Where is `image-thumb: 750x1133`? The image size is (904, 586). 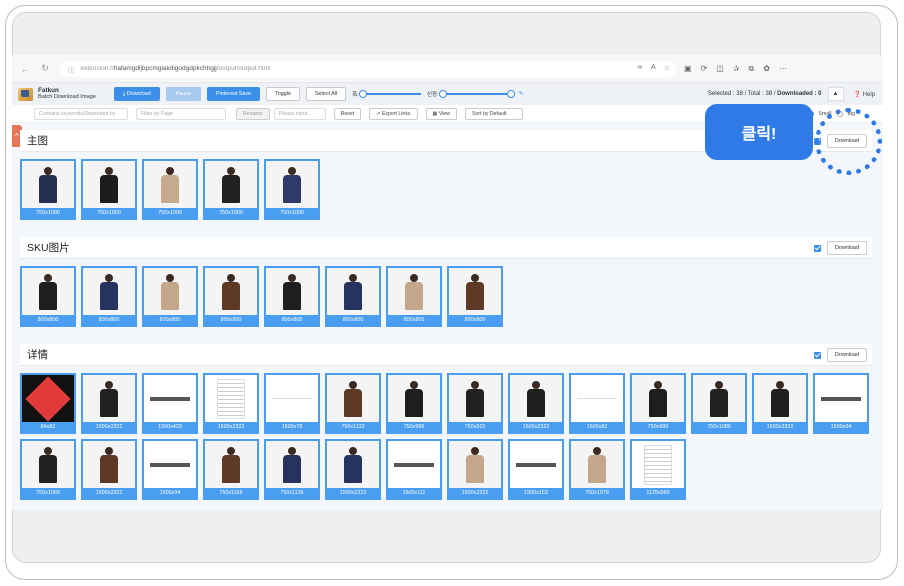 image-thumb: 750x1133 is located at coordinates (353, 403).